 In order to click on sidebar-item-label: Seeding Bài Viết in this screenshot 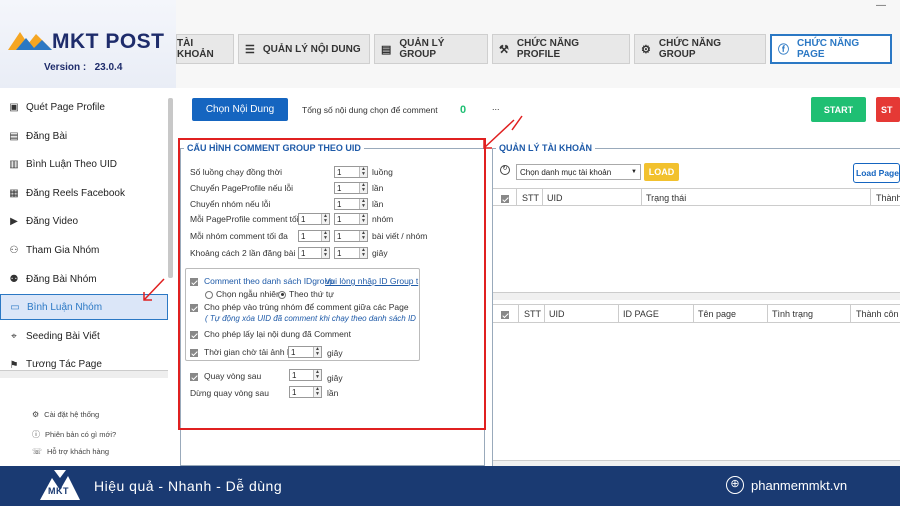, I will do `click(63, 336)`.